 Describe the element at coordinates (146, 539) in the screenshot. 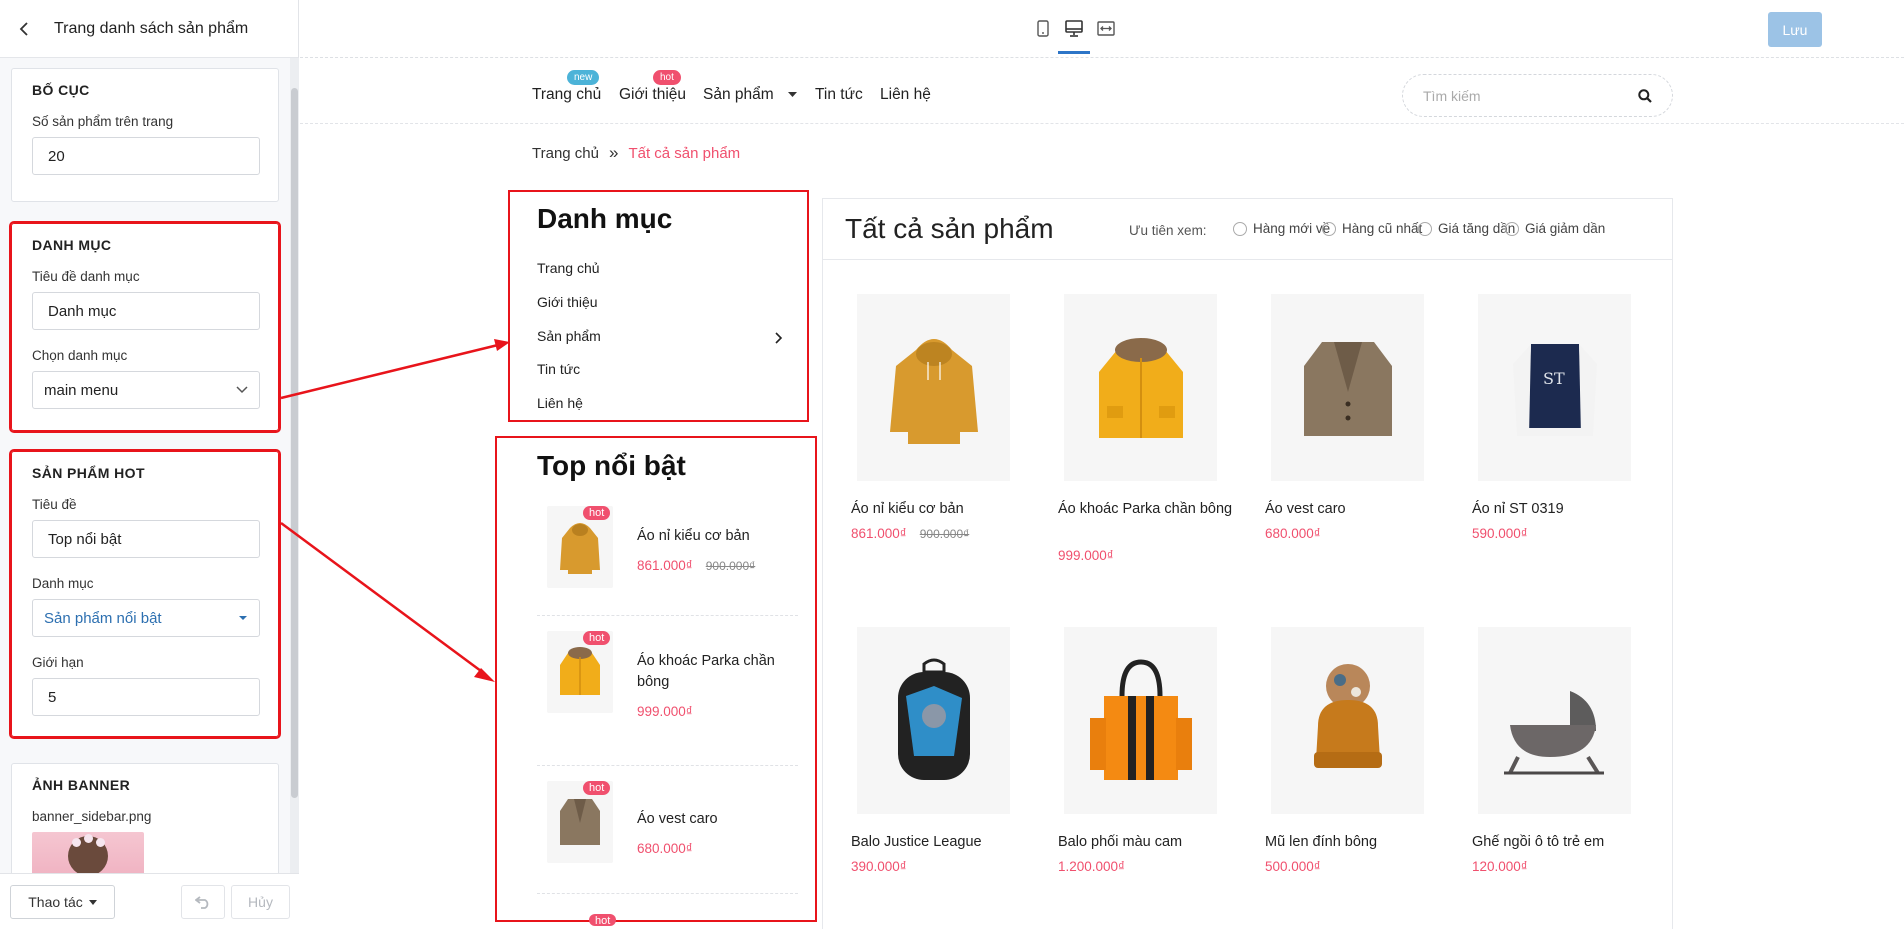

I see `hot-title-input: Top nổi bật` at that location.